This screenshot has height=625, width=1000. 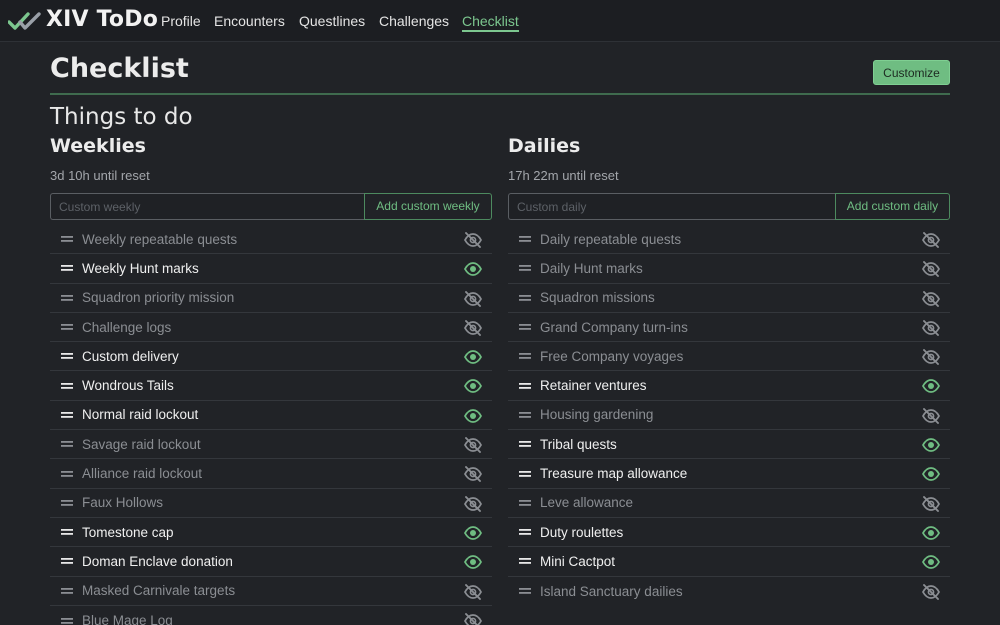 What do you see at coordinates (729, 240) in the screenshot?
I see `daily-item: Daily repeatable quests` at bounding box center [729, 240].